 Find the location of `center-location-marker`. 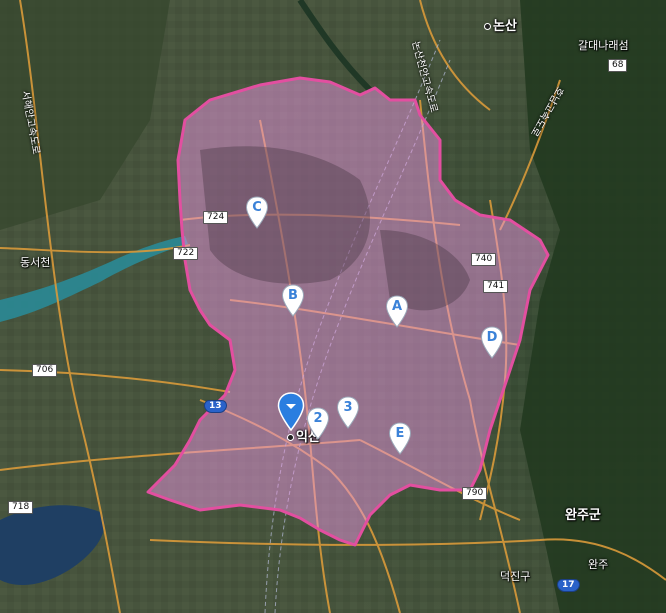

center-location-marker is located at coordinates (291, 412).